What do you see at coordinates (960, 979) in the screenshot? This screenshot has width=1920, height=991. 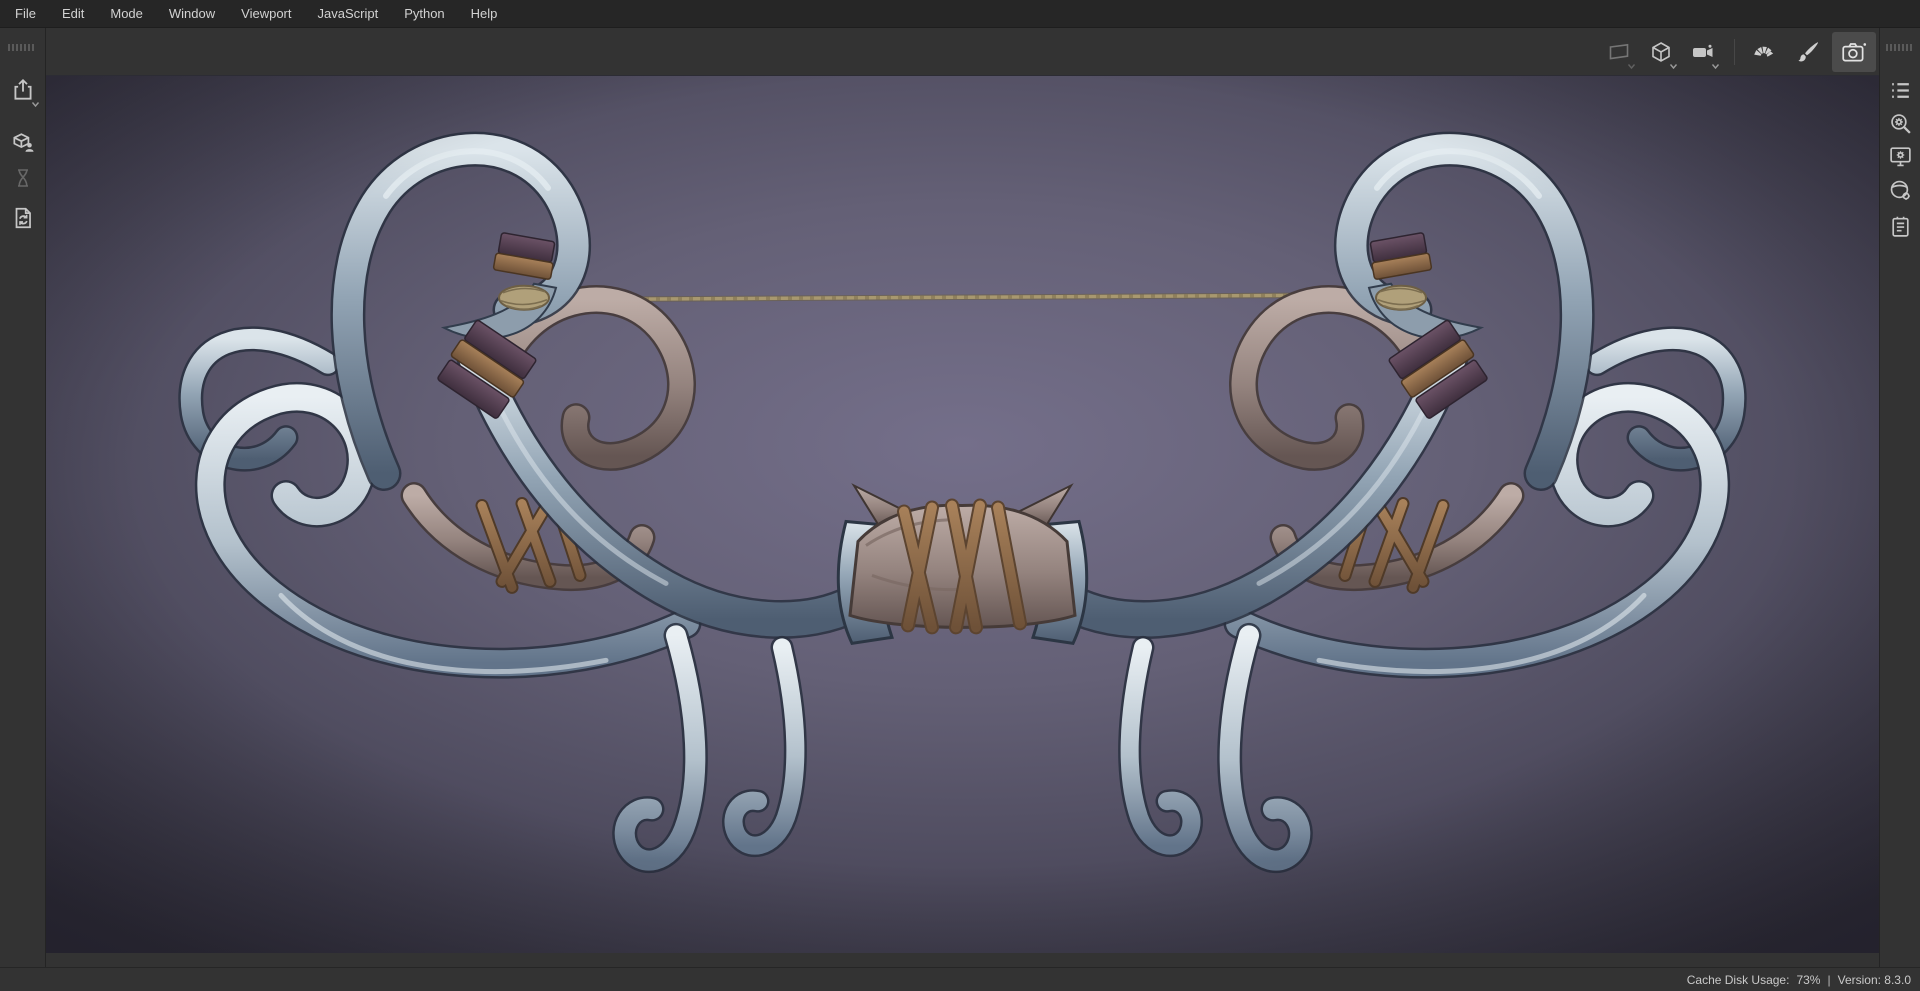 I see `status-bar: Cache Disk Usage: 73% | Version: 8.3.0` at bounding box center [960, 979].